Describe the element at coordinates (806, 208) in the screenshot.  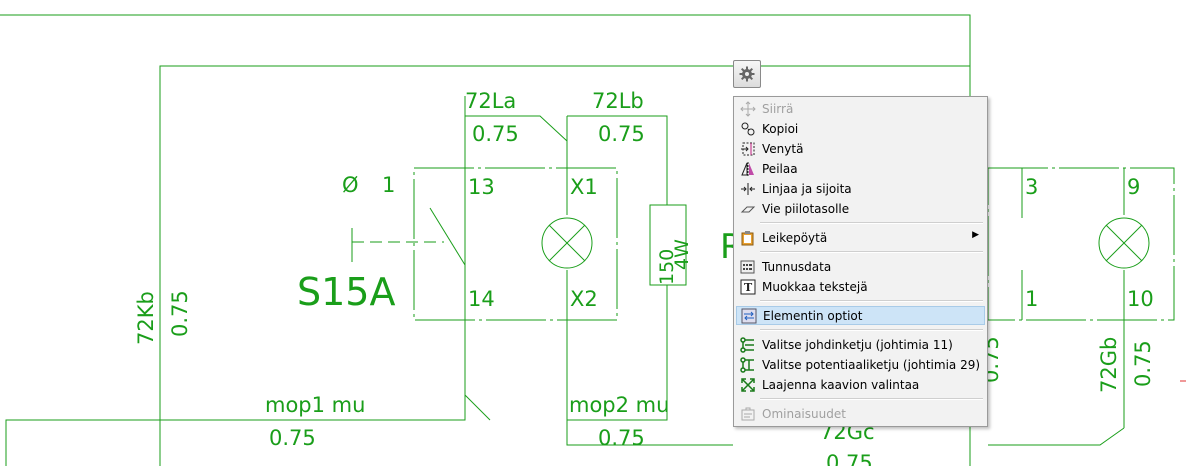
I see `menu-item-label: Vie piilotasolle` at that location.